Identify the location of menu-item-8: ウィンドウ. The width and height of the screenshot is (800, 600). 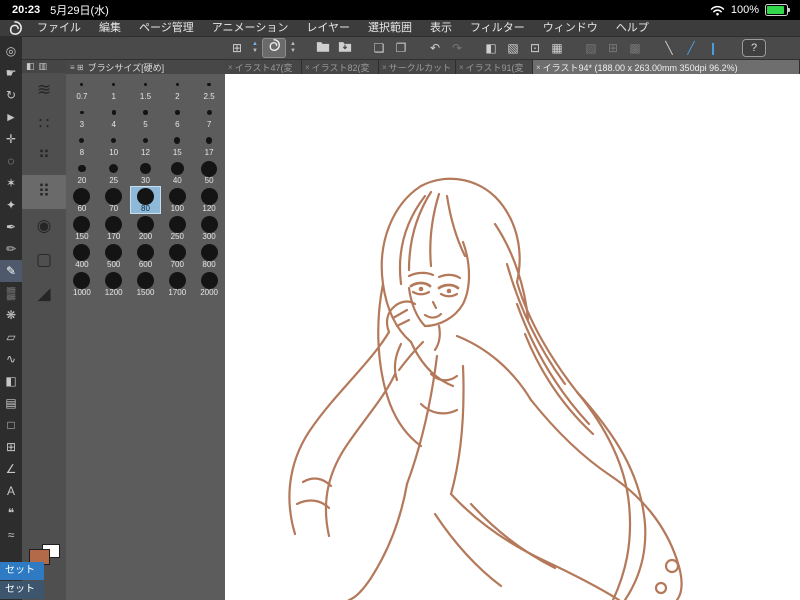
(570, 28).